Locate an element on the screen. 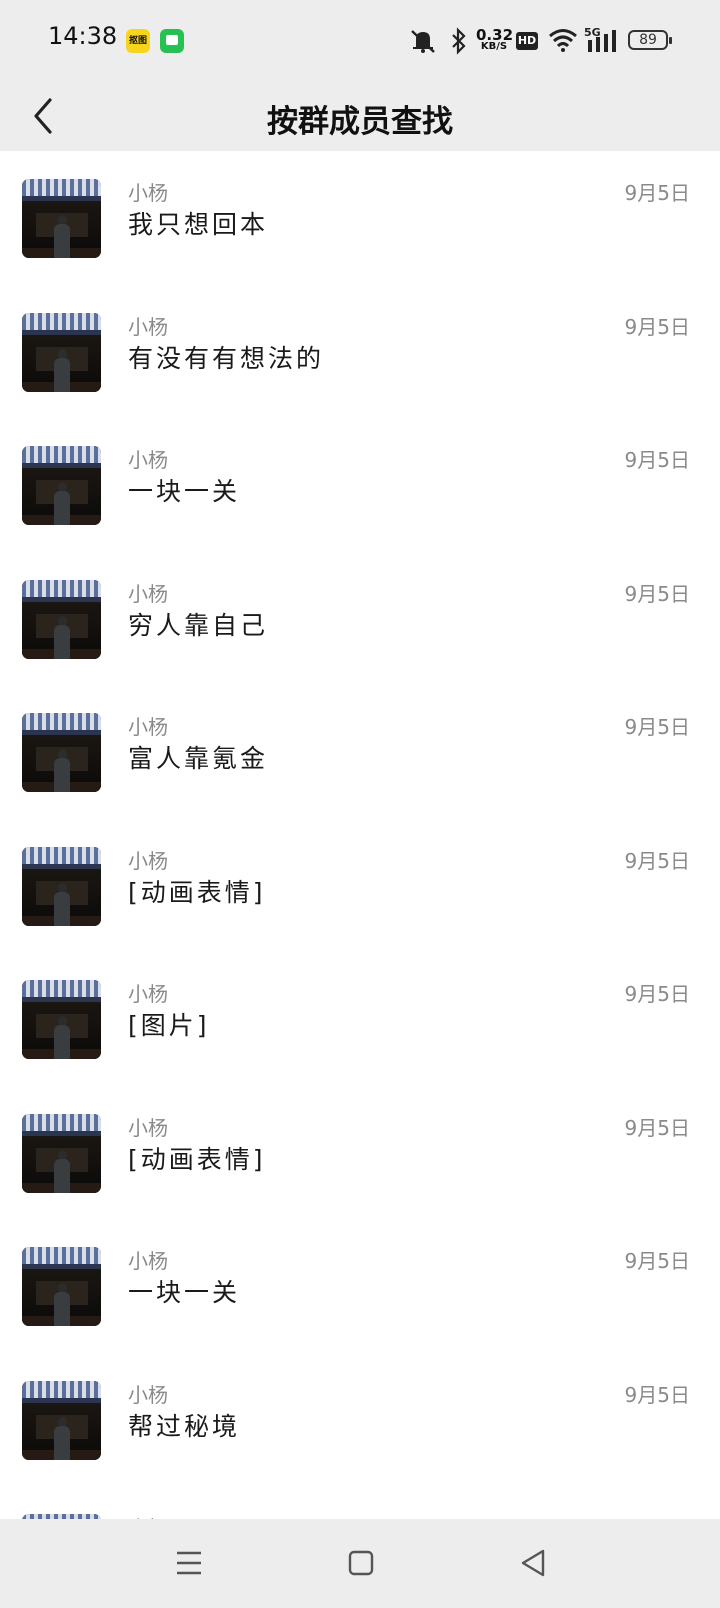 The height and width of the screenshot is (1608, 720). message-text: [图片] is located at coordinates (169, 1025).